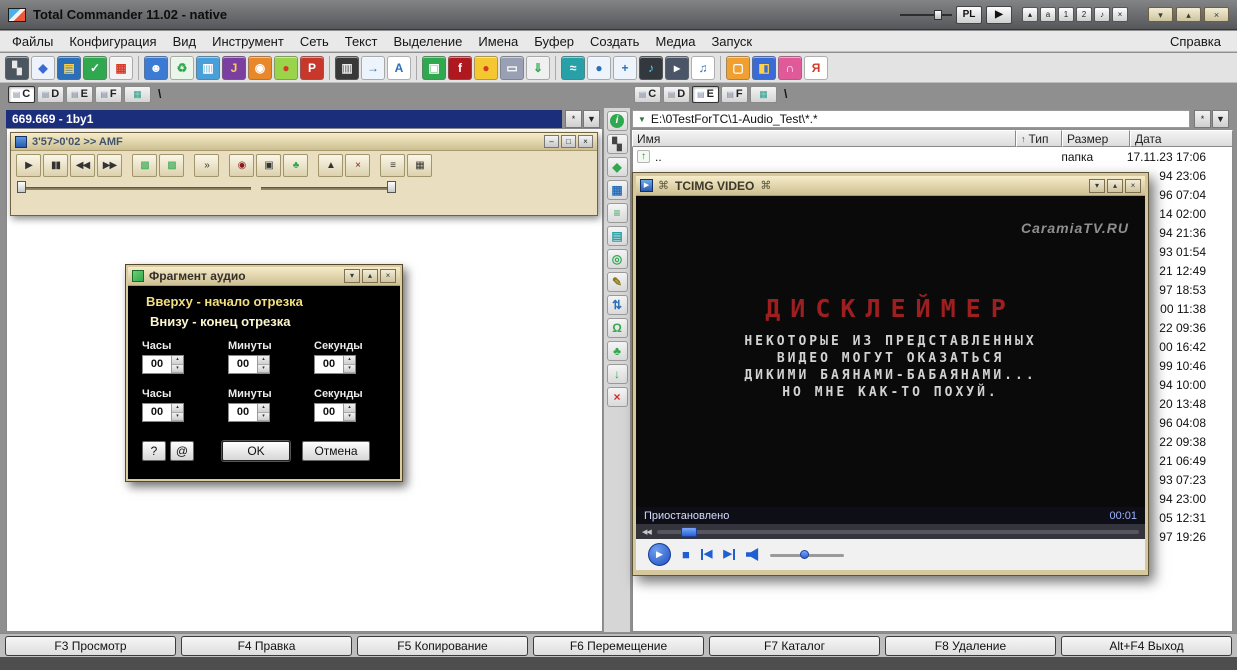  I want to click on column-header-дата: Дата, so click(1181, 138).